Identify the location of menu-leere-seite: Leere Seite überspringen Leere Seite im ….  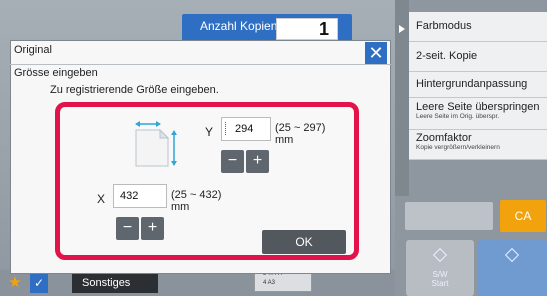
(478, 114).